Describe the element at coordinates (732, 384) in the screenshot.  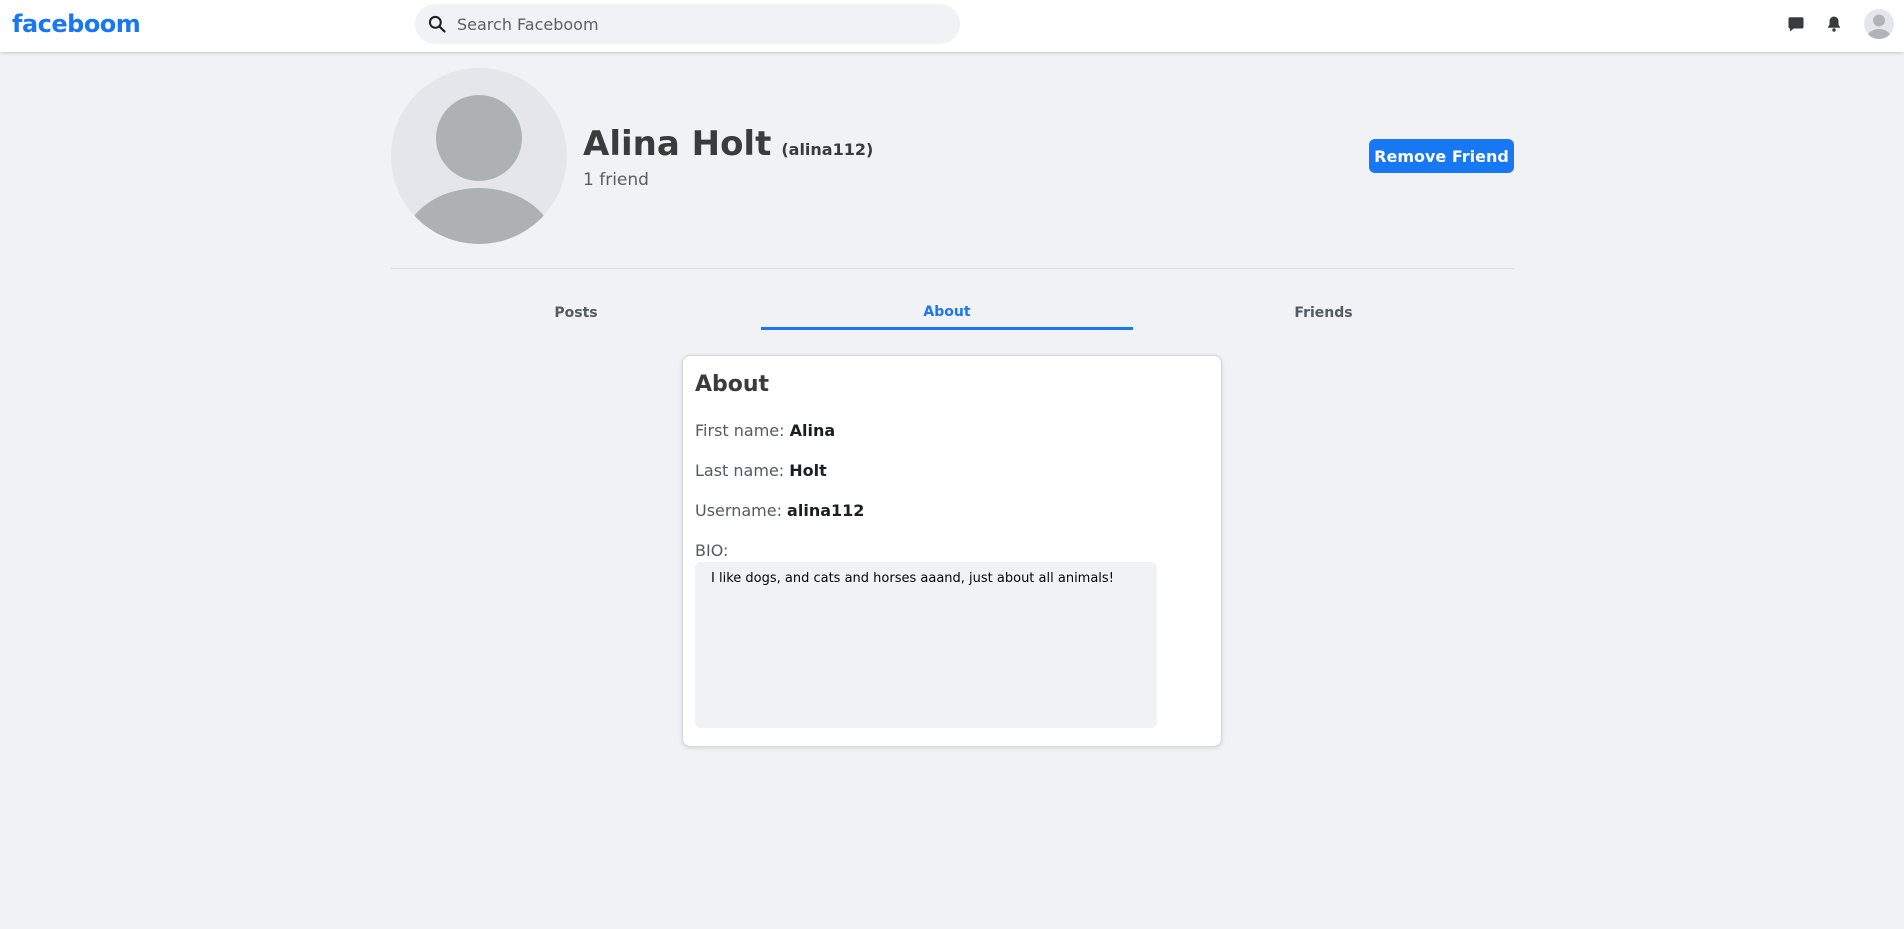
I see `about-title: About` at that location.